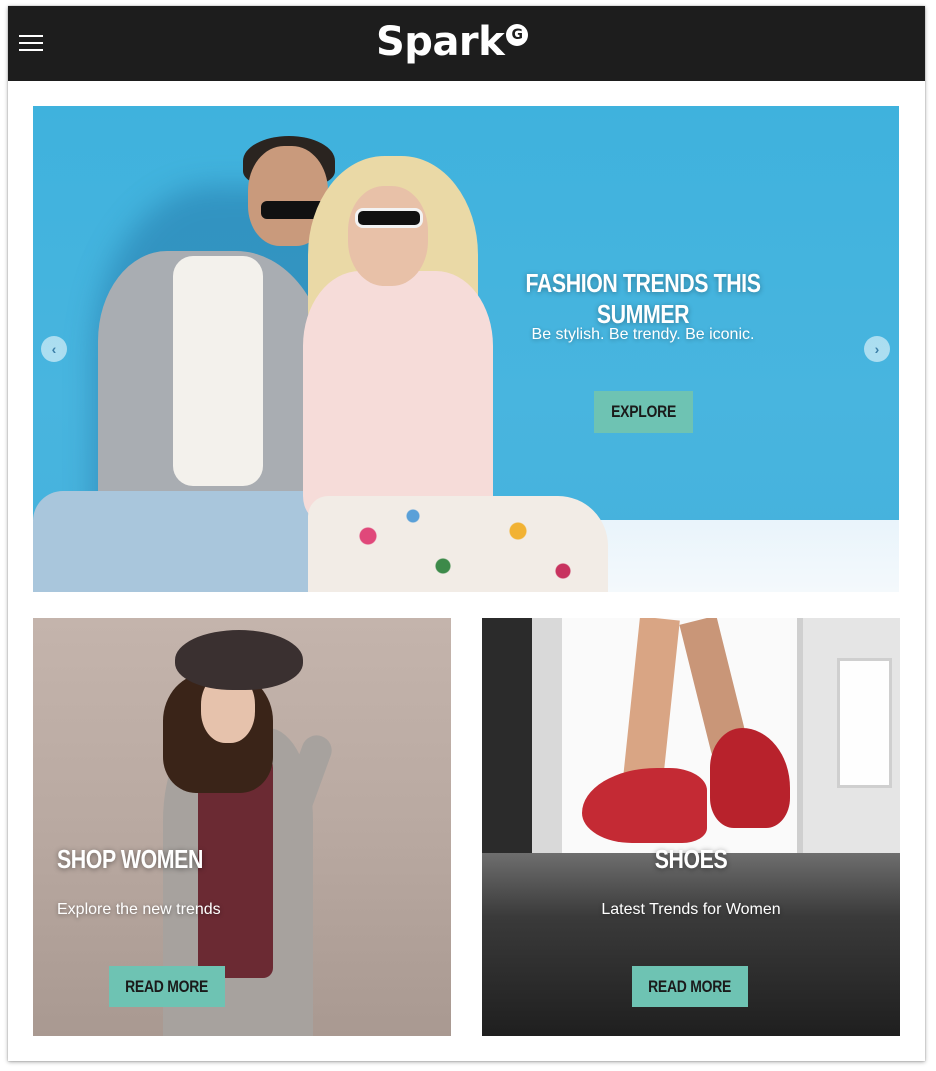 The height and width of the screenshot is (1071, 936). What do you see at coordinates (864, 723) in the screenshot?
I see `card-image-window` at bounding box center [864, 723].